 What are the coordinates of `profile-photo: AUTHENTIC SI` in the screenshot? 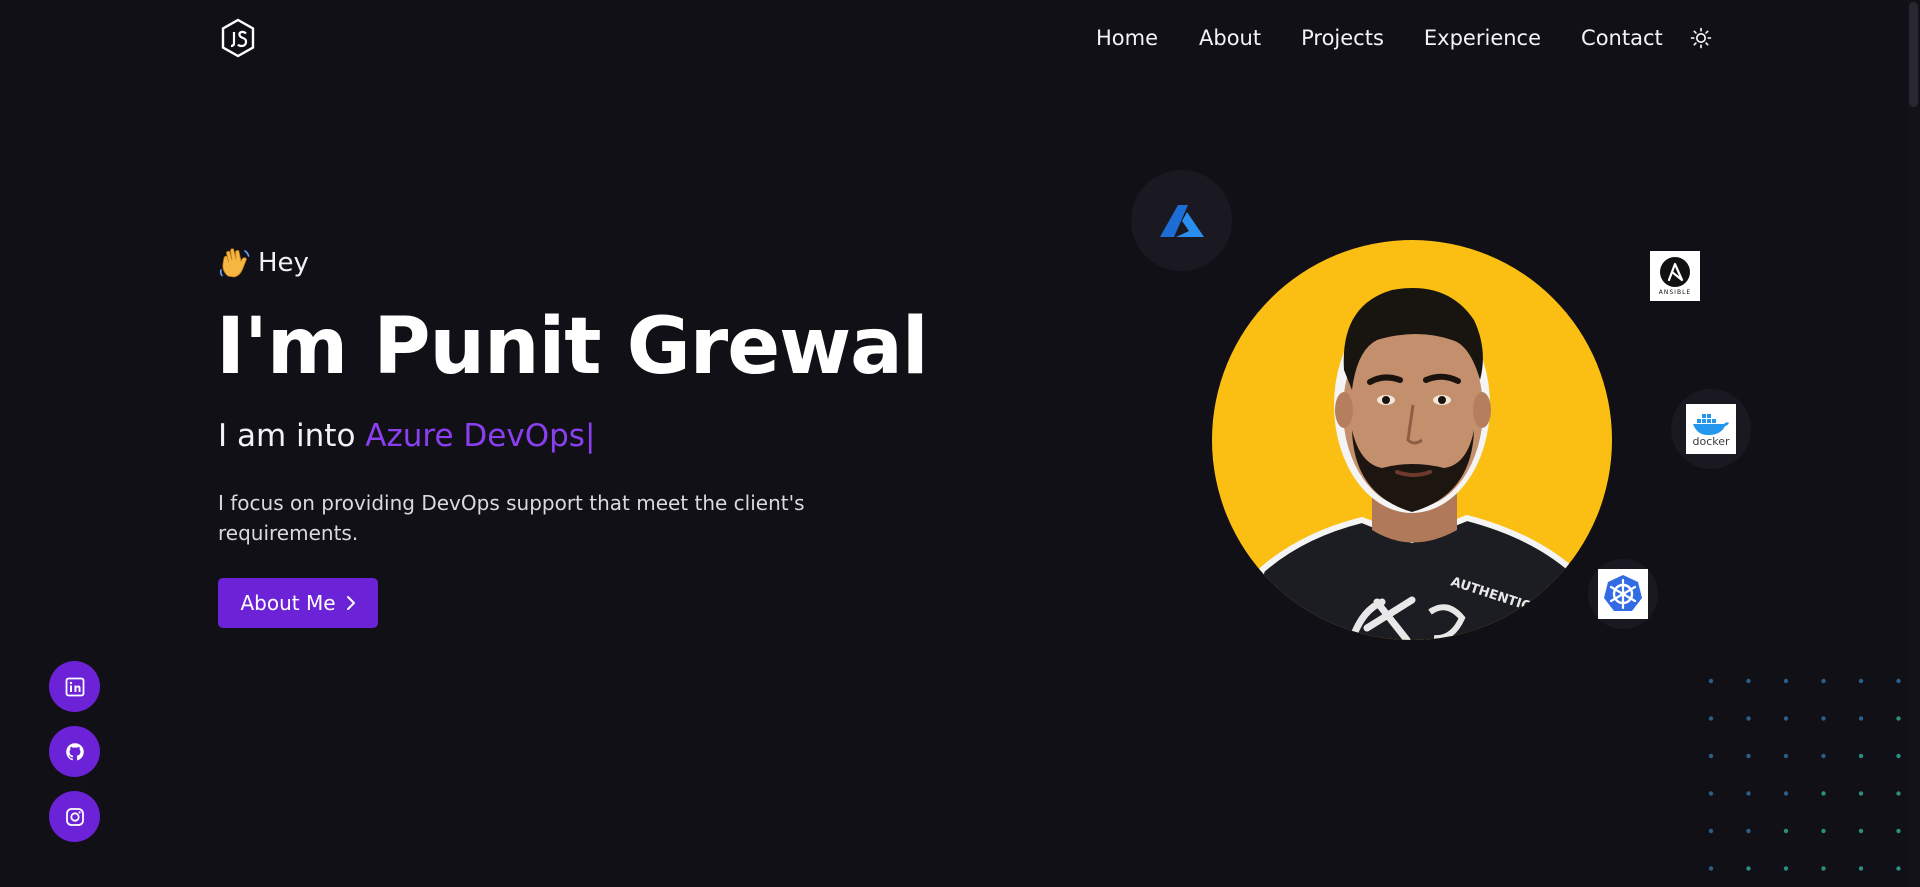 It's located at (1412, 440).